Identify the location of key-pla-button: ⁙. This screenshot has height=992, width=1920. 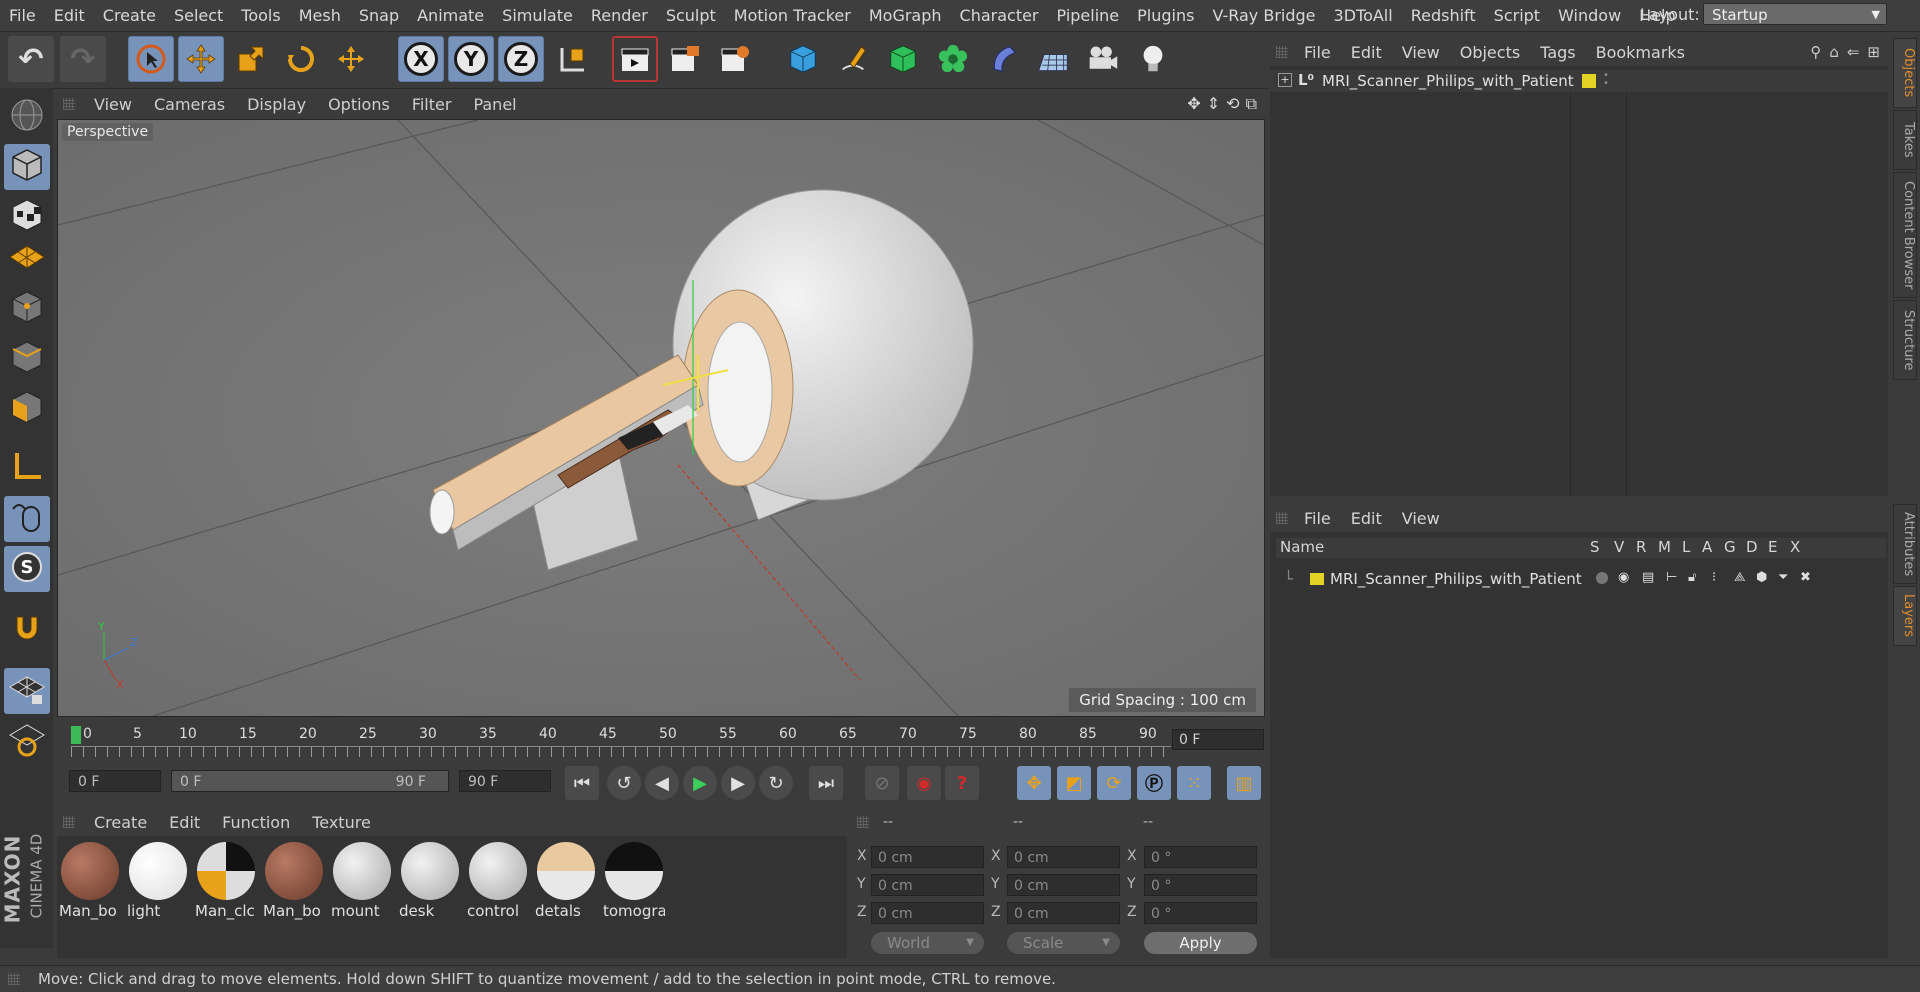
(1194, 783).